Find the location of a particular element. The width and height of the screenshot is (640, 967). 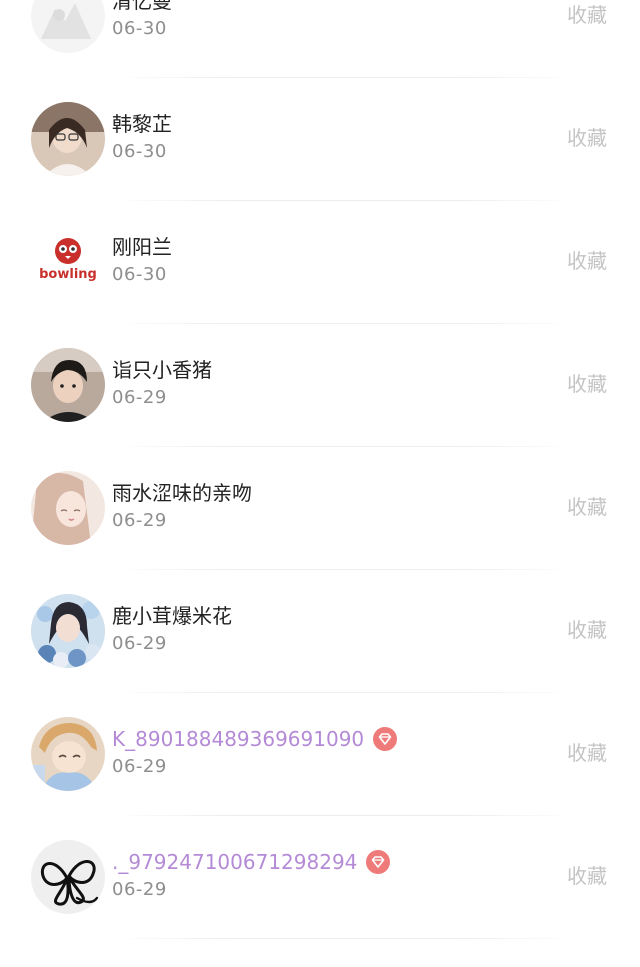

list-item: 韩黎芷 06-30 收藏 is located at coordinates (320, 139).